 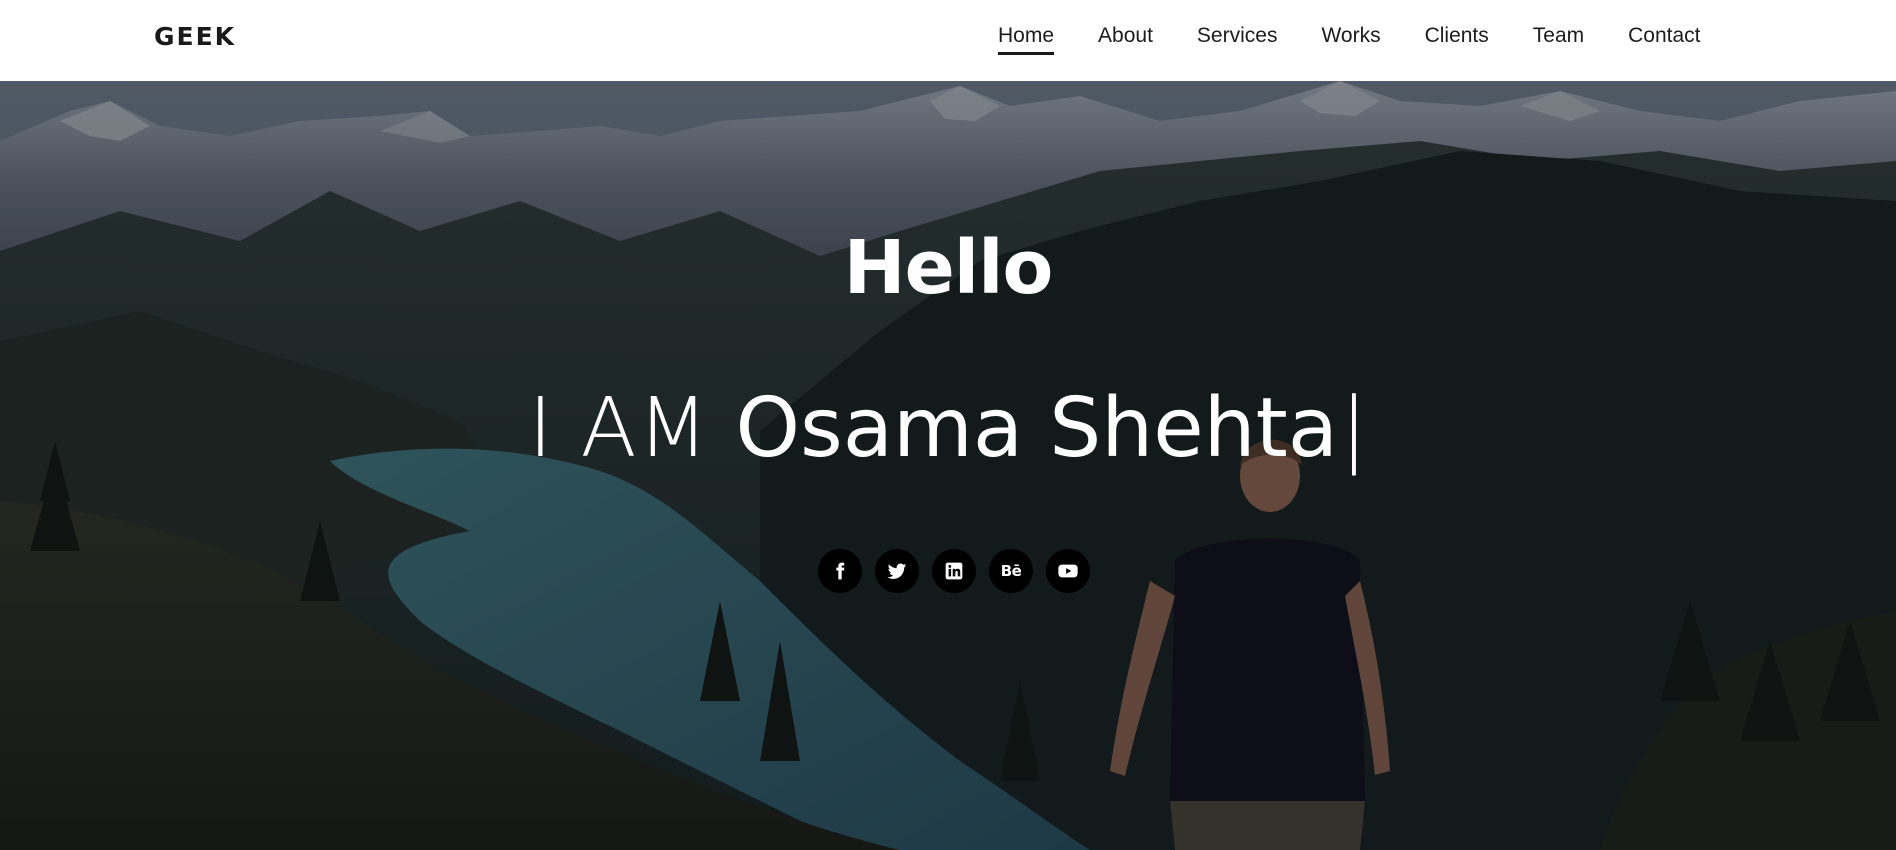 I want to click on social-links: Bē, so click(x=954, y=571).